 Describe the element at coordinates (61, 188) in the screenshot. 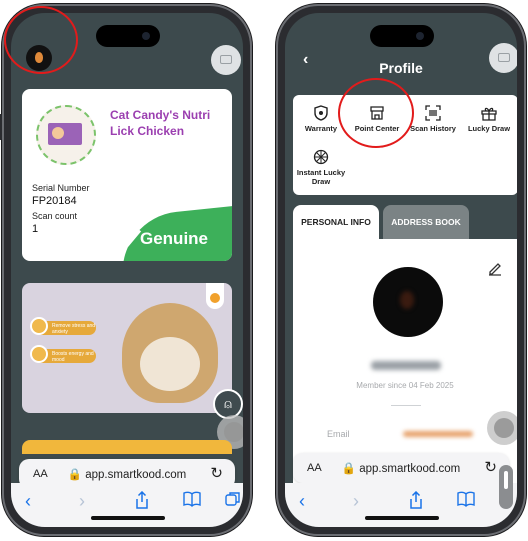

I see `serial-number-label: Serial Number` at that location.